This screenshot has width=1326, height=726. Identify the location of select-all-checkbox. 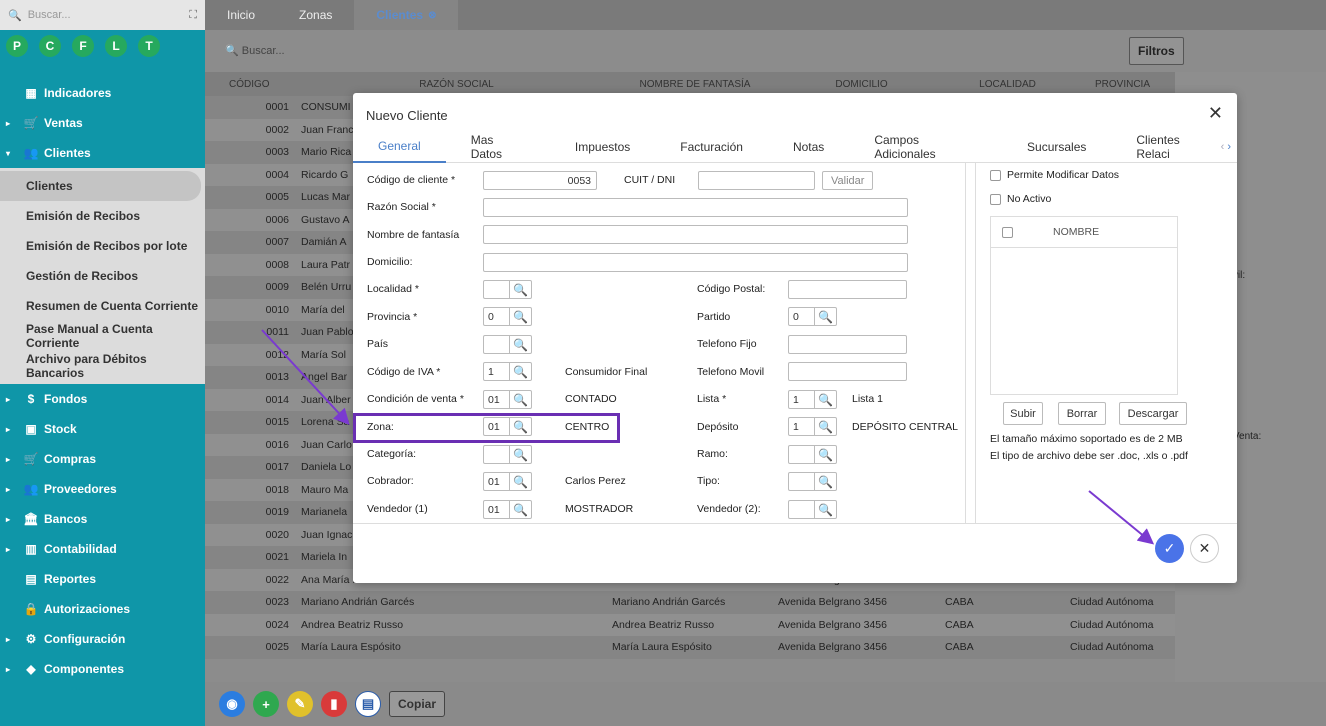
(1007, 232).